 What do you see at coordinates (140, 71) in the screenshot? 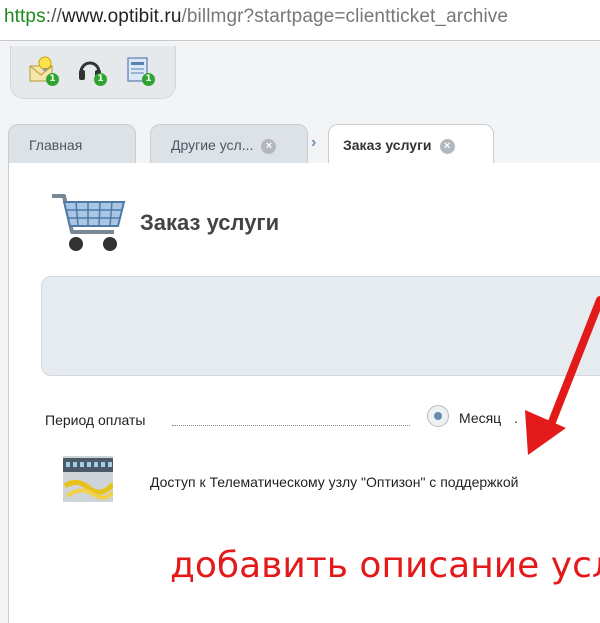
I see `document-icon: 1` at bounding box center [140, 71].